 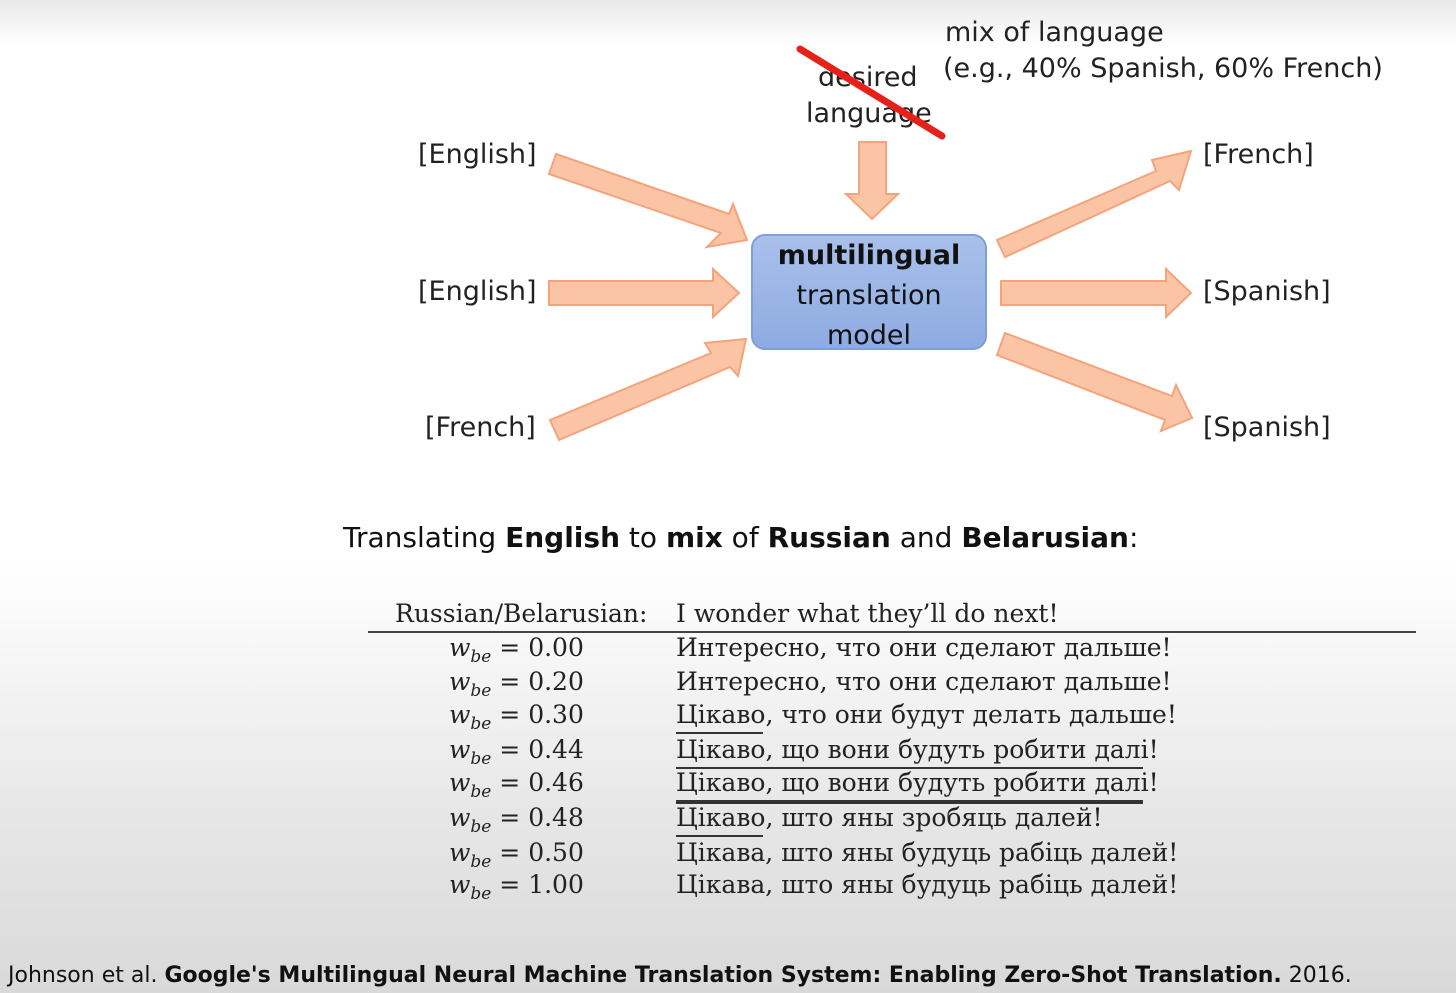 What do you see at coordinates (869, 255) in the screenshot?
I see `model-title-line-1: multilingual` at bounding box center [869, 255].